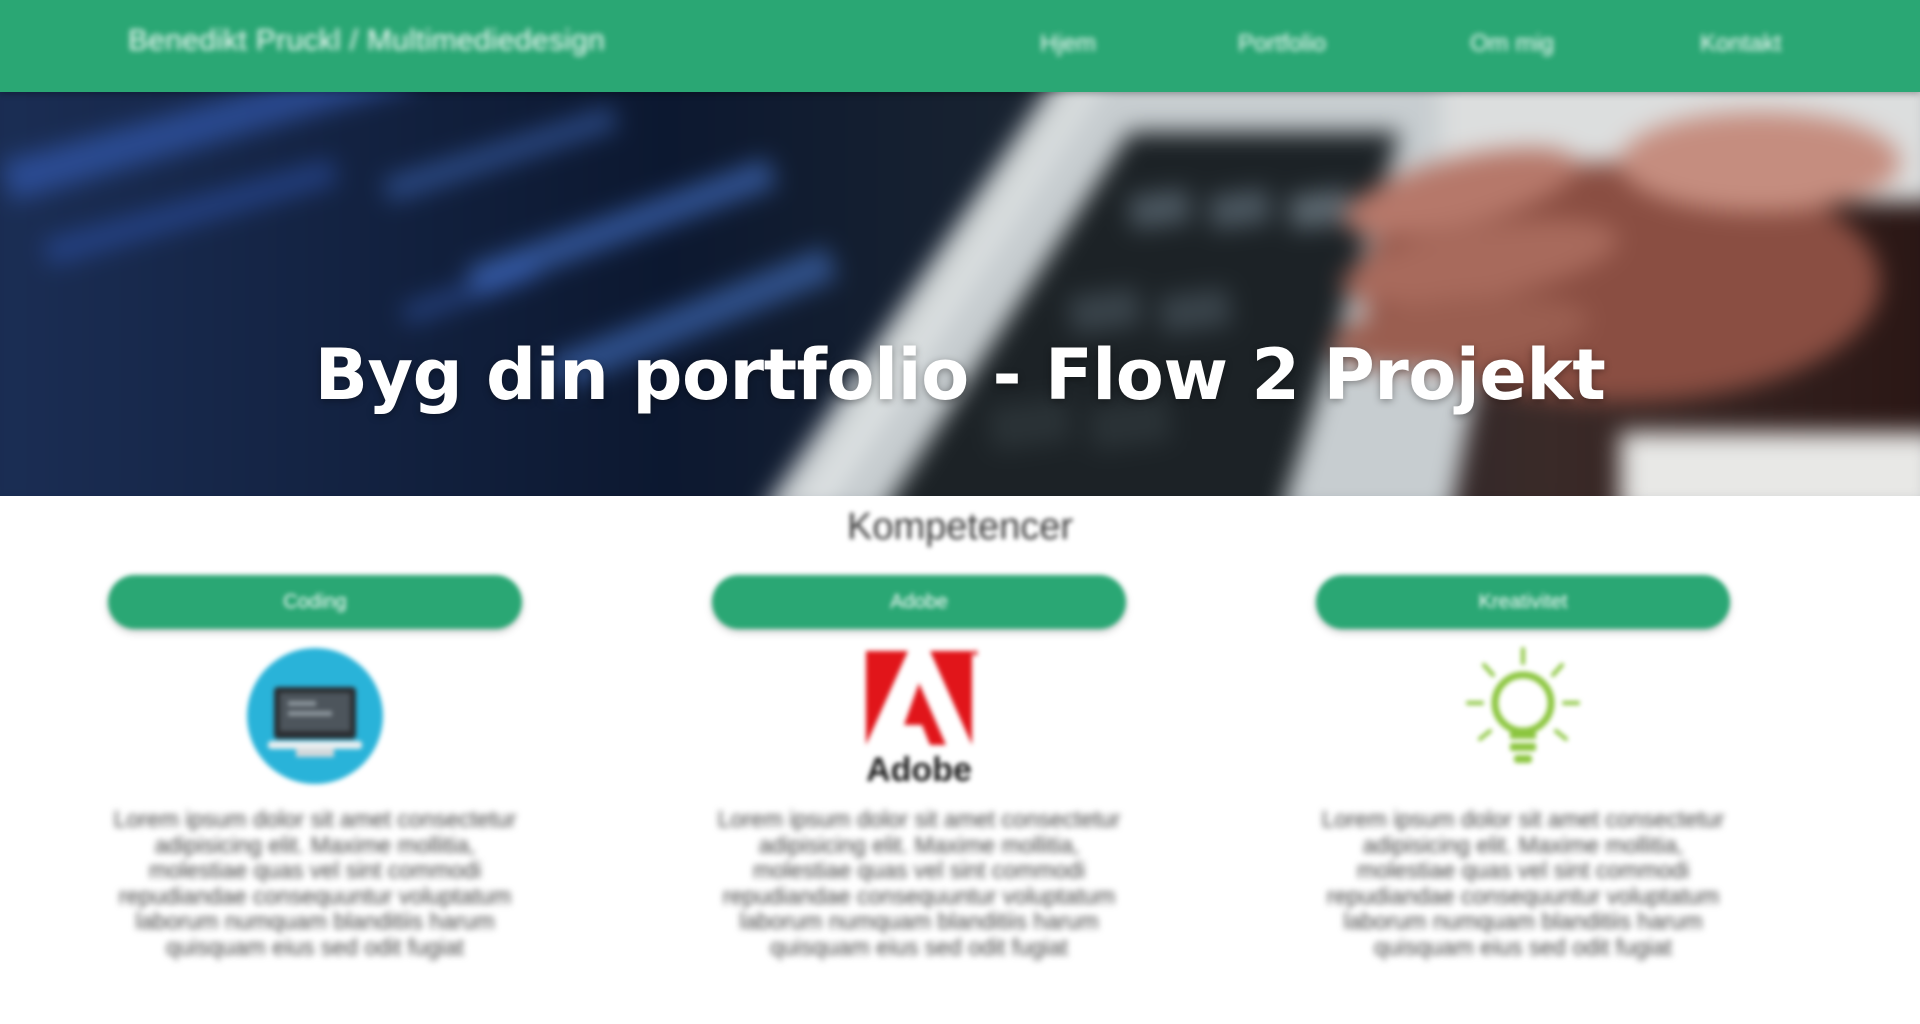 This screenshot has width=1920, height=1024. I want to click on nav-link-contact: Kontakt, so click(1740, 44).